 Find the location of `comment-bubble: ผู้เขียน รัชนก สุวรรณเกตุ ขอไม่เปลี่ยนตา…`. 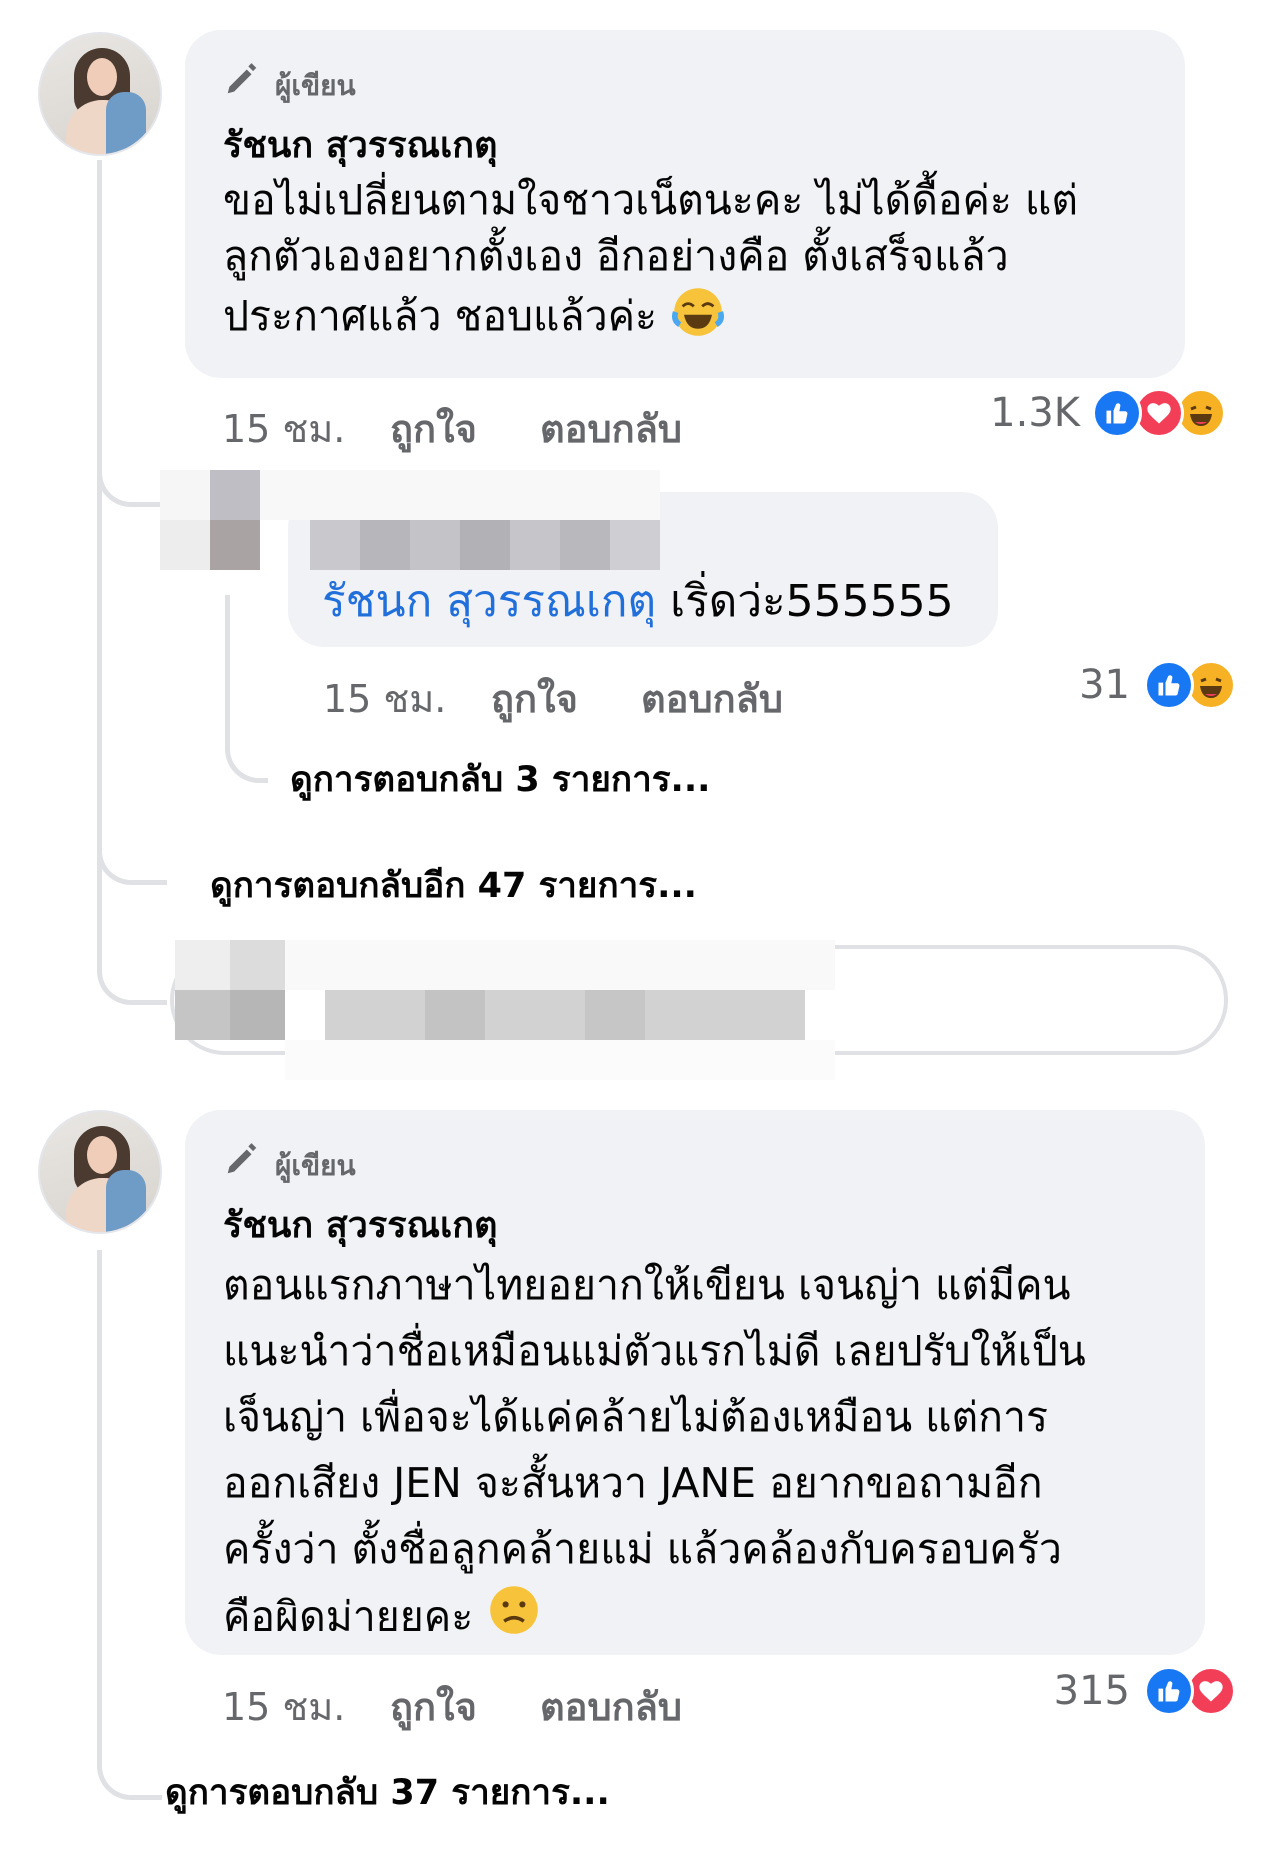

comment-bubble: ผู้เขียน รัชนก สุวรรณเกตุ ขอไม่เปลี่ยนตา… is located at coordinates (685, 204).